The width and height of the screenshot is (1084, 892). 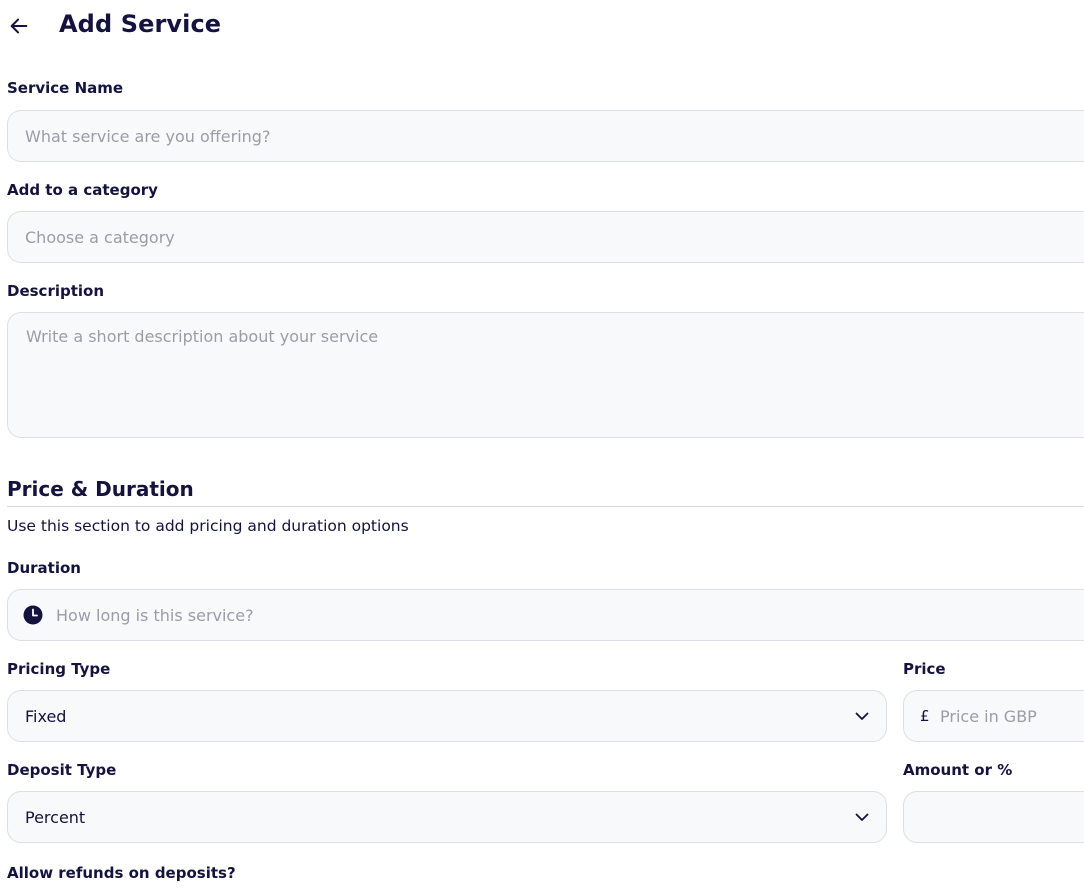 I want to click on amount-field, so click(x=993, y=817).